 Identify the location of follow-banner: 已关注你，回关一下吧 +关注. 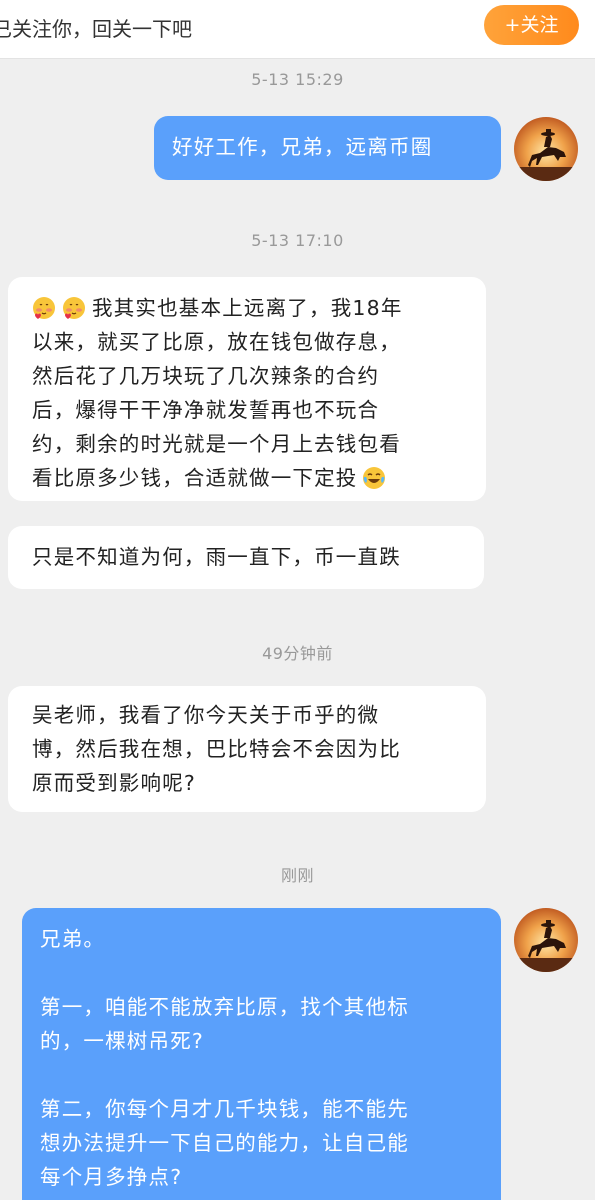
(297, 29).